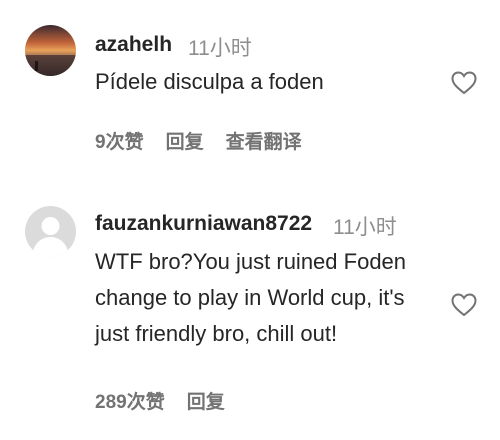 This screenshot has height=440, width=500. What do you see at coordinates (130, 402) in the screenshot?
I see `like-count-button: 289次赞` at bounding box center [130, 402].